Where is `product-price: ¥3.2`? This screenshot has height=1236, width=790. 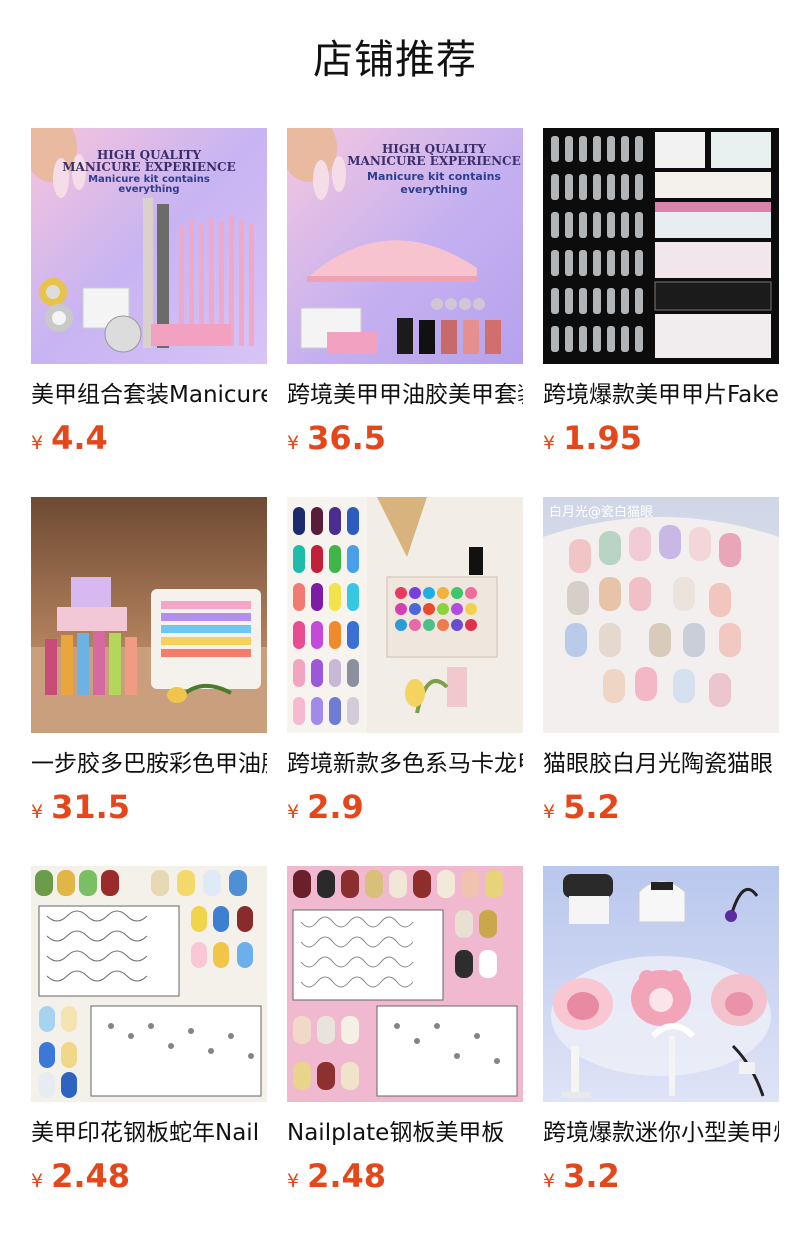
product-price: ¥3.2 is located at coordinates (661, 1179).